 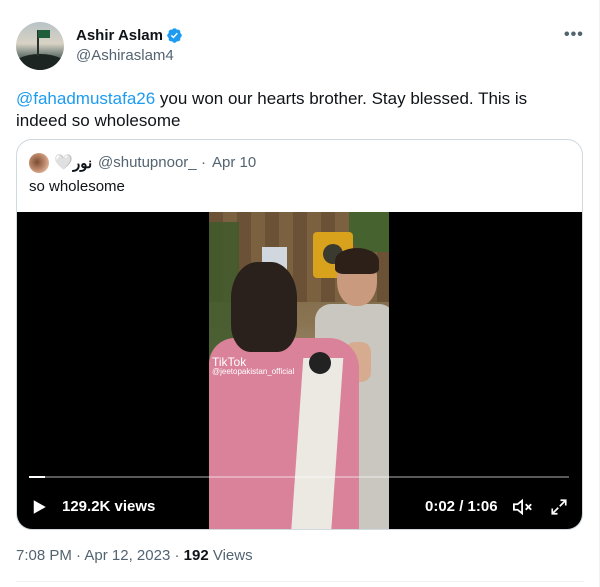 What do you see at coordinates (461, 506) in the screenshot?
I see `video-time: 0:02 / 1:06` at bounding box center [461, 506].